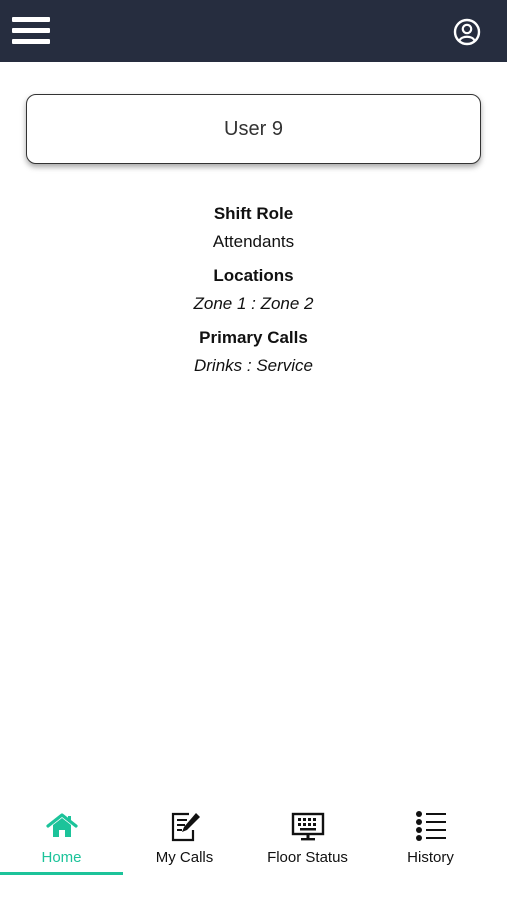  I want to click on tab-my-calls-label: My Calls, so click(184, 857).